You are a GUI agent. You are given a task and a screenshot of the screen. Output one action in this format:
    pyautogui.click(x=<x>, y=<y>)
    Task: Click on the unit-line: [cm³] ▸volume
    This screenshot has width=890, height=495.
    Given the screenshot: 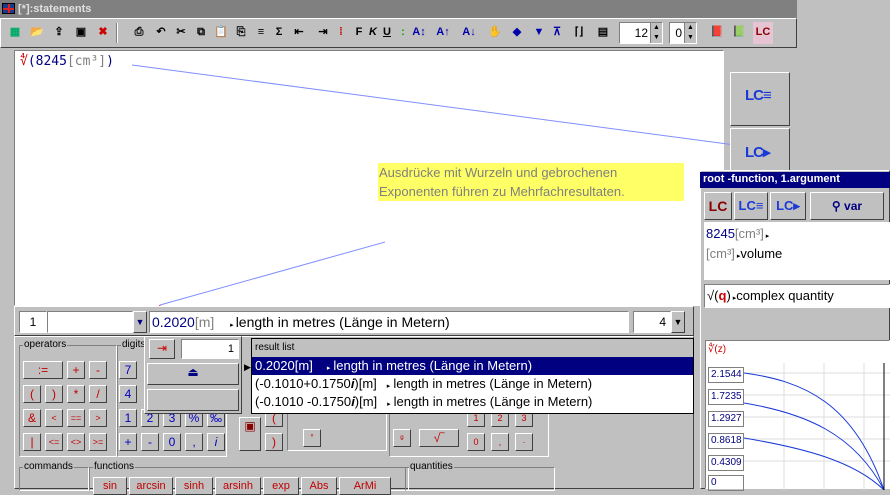 What is the action you would take?
    pyautogui.click(x=744, y=253)
    